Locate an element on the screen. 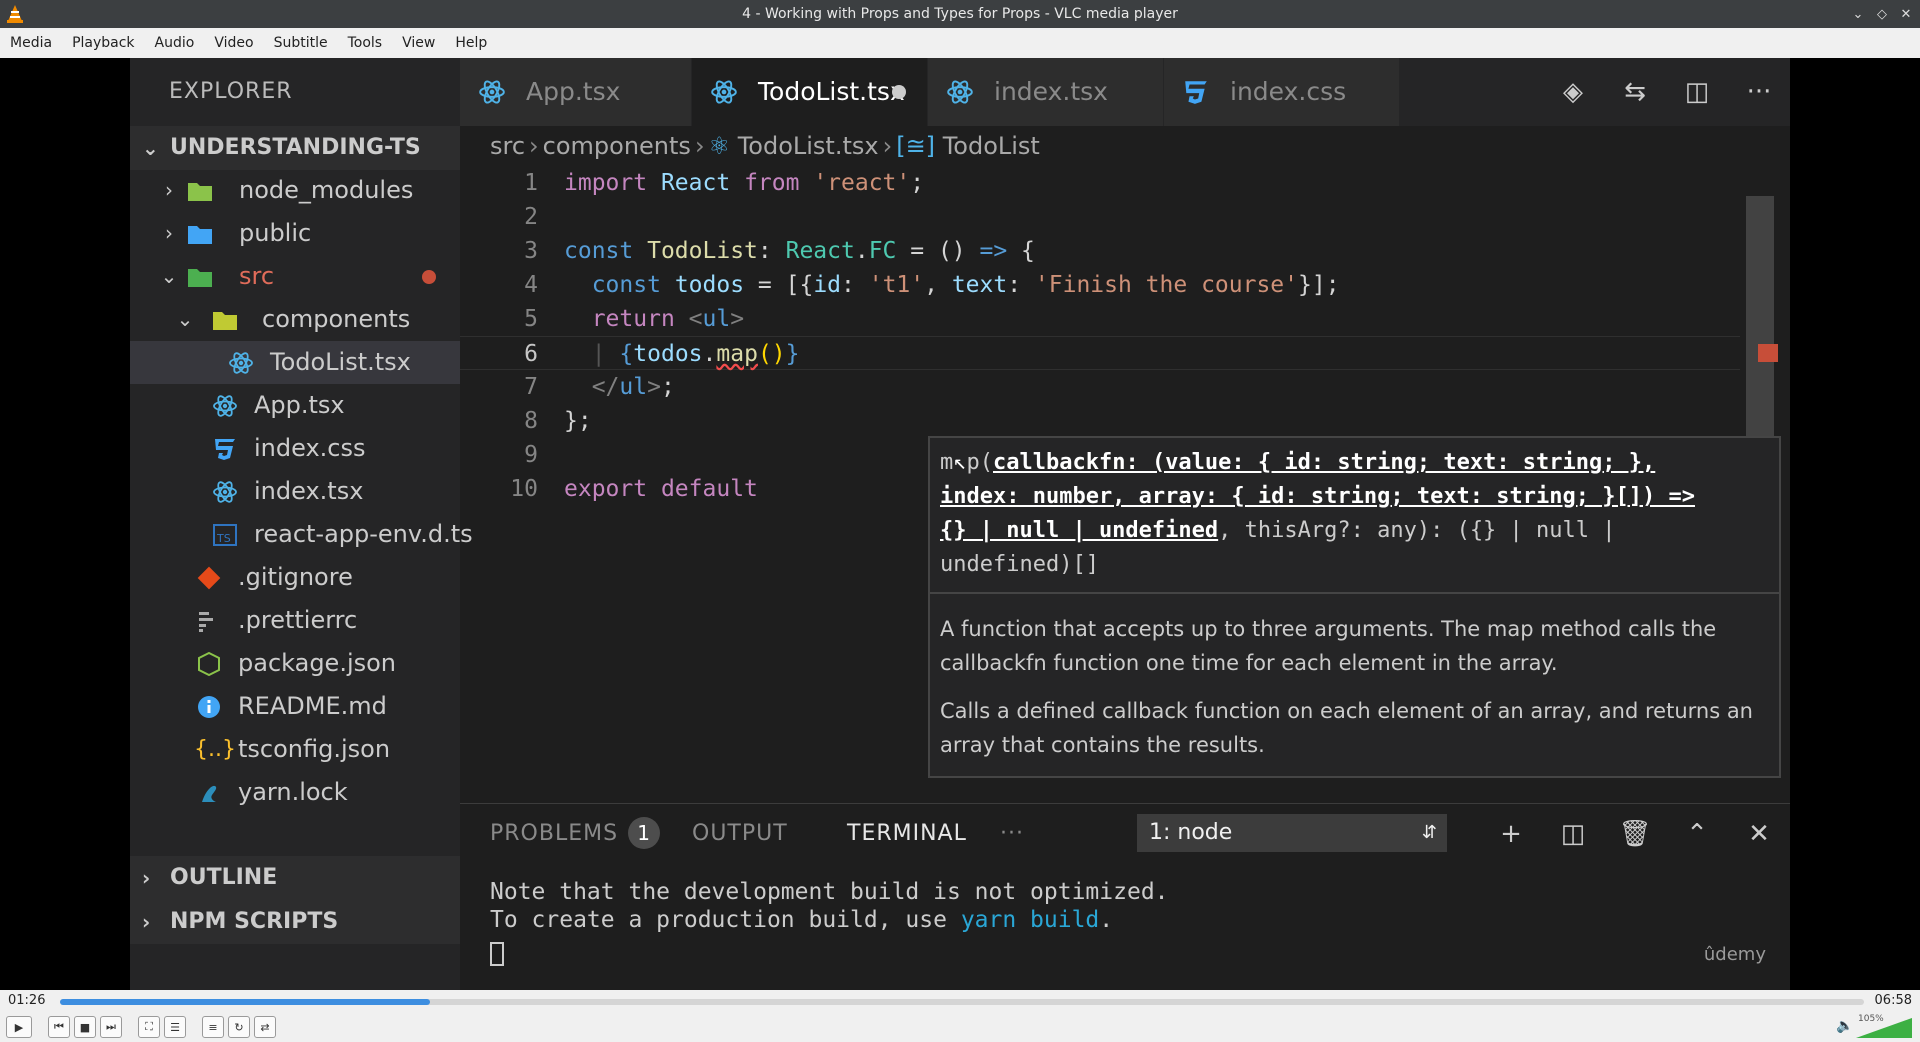  stop-icon: ■ is located at coordinates (85, 1027).